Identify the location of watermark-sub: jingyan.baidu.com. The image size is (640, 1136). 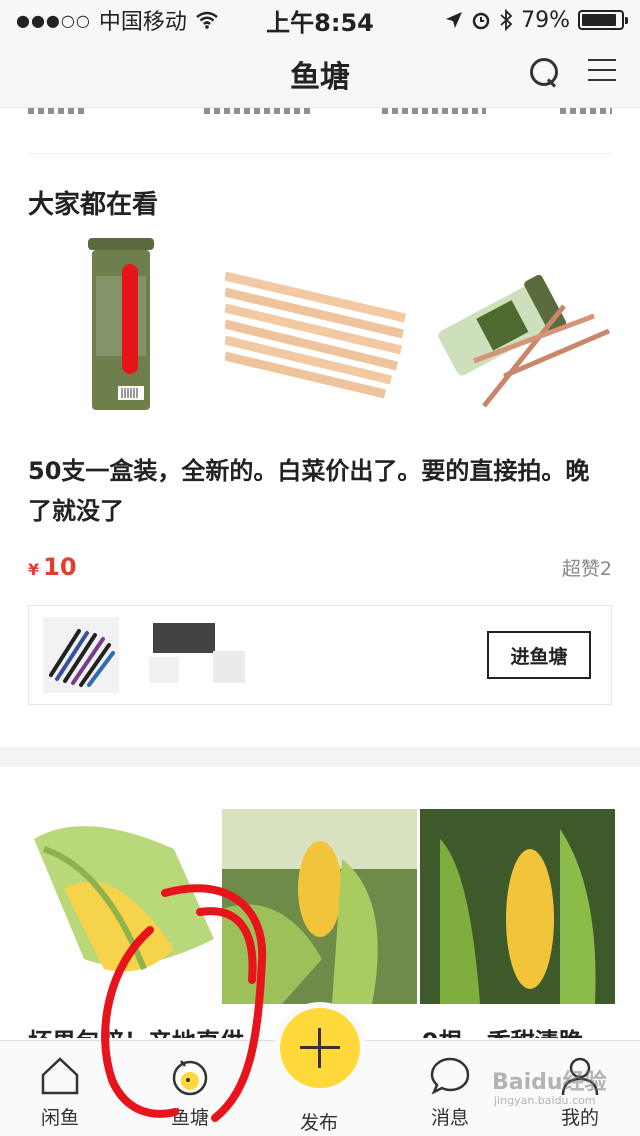
(545, 1100).